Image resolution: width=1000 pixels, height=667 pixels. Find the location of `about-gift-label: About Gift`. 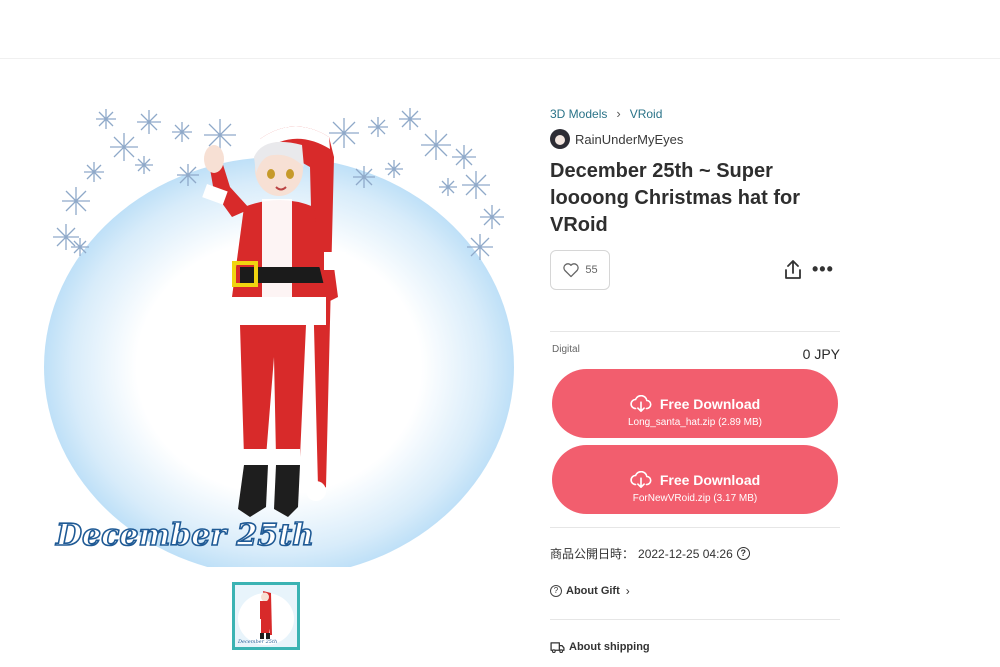

about-gift-label: About Gift is located at coordinates (593, 591).